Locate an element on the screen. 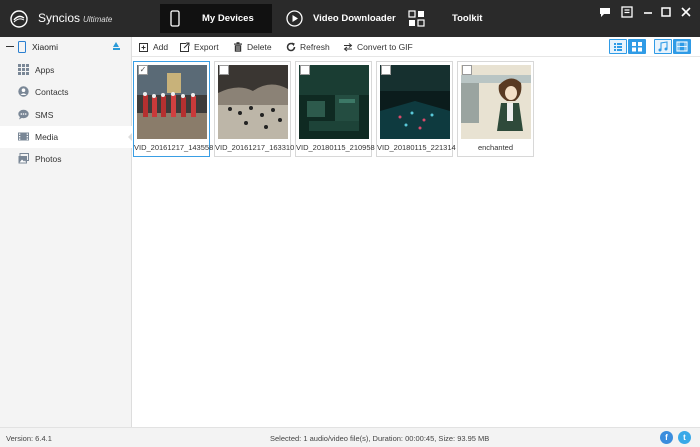  grid-view-button is located at coordinates (637, 46).